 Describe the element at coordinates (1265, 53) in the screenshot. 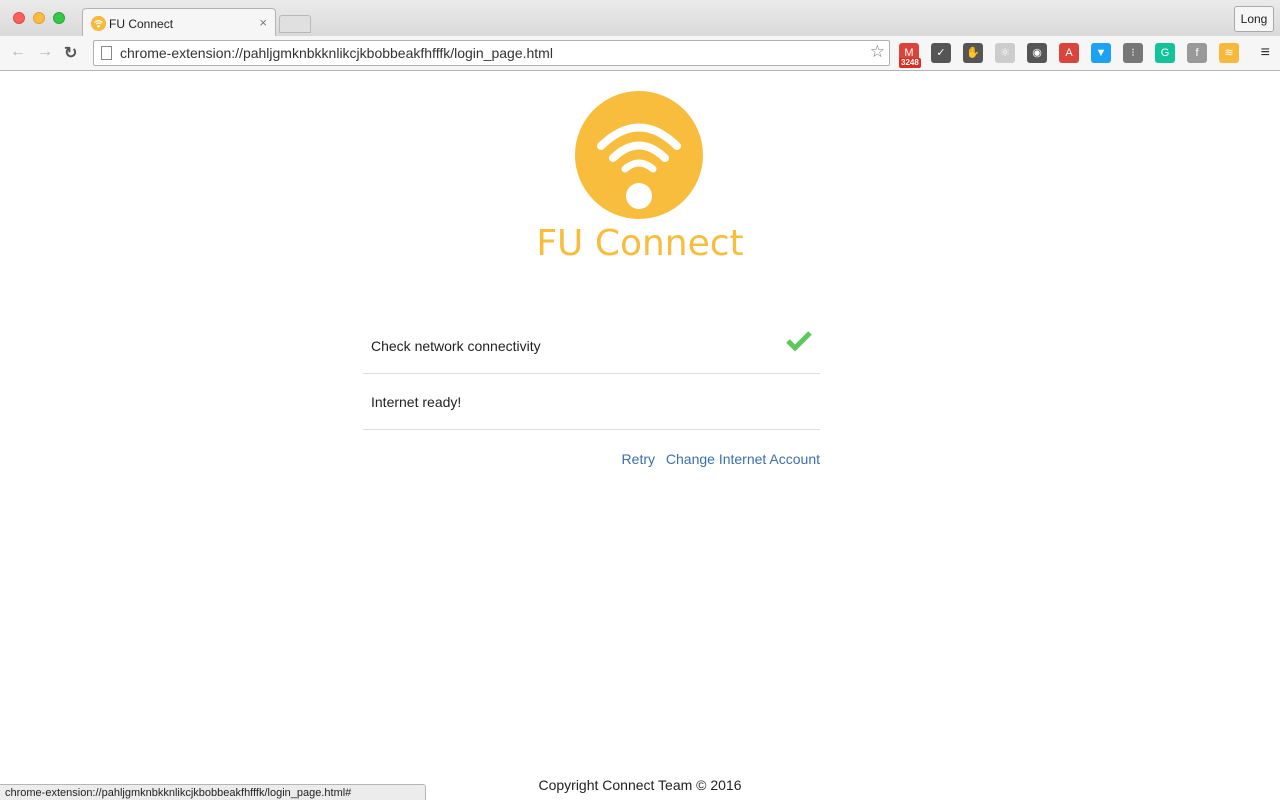

I see `menu-icon: ≡` at that location.